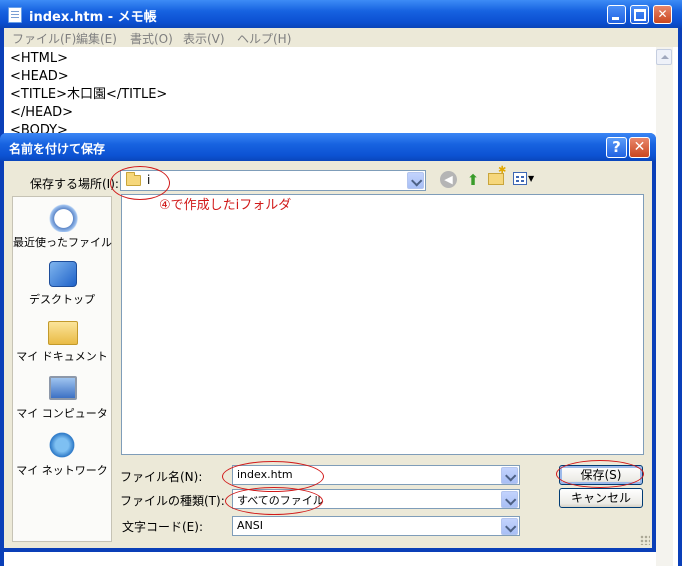 The image size is (682, 566). Describe the element at coordinates (62, 217) in the screenshot. I see `recent-documents-icon` at that location.